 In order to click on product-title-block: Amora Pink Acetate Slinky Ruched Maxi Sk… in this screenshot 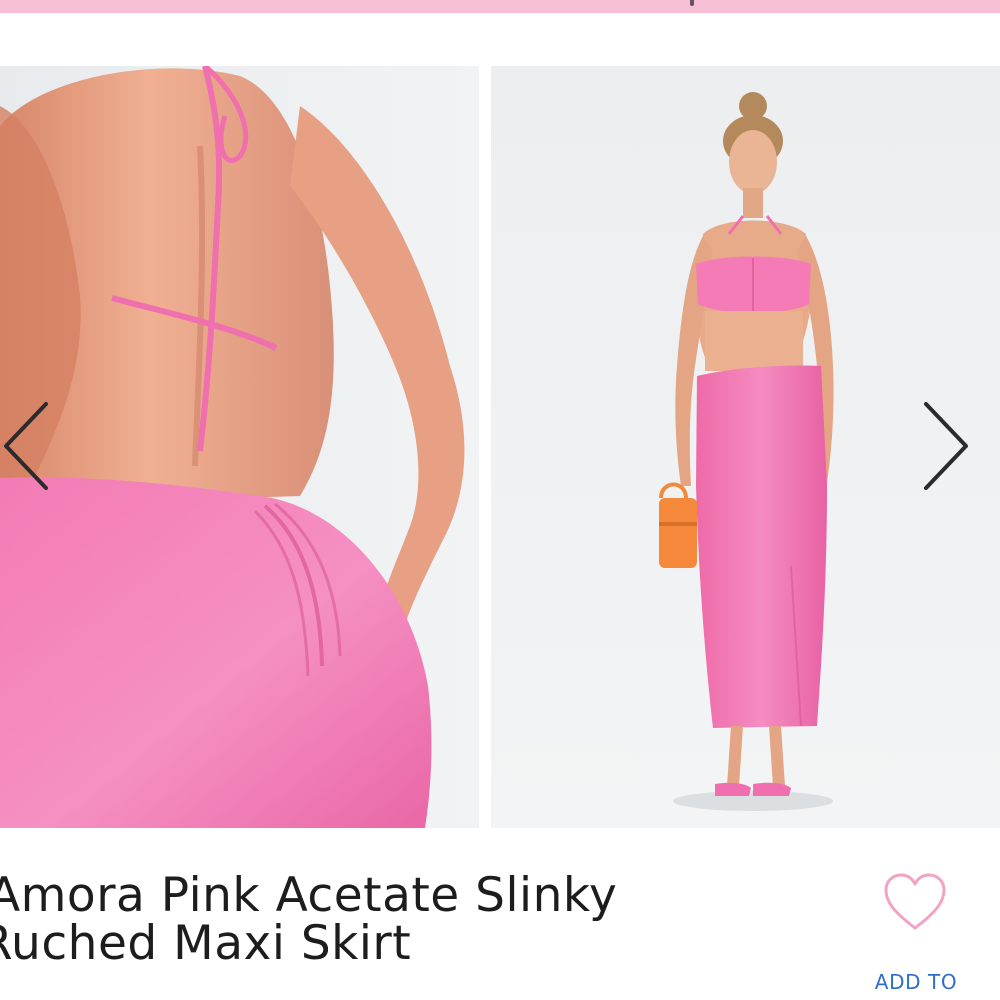, I will do `click(420, 920)`.